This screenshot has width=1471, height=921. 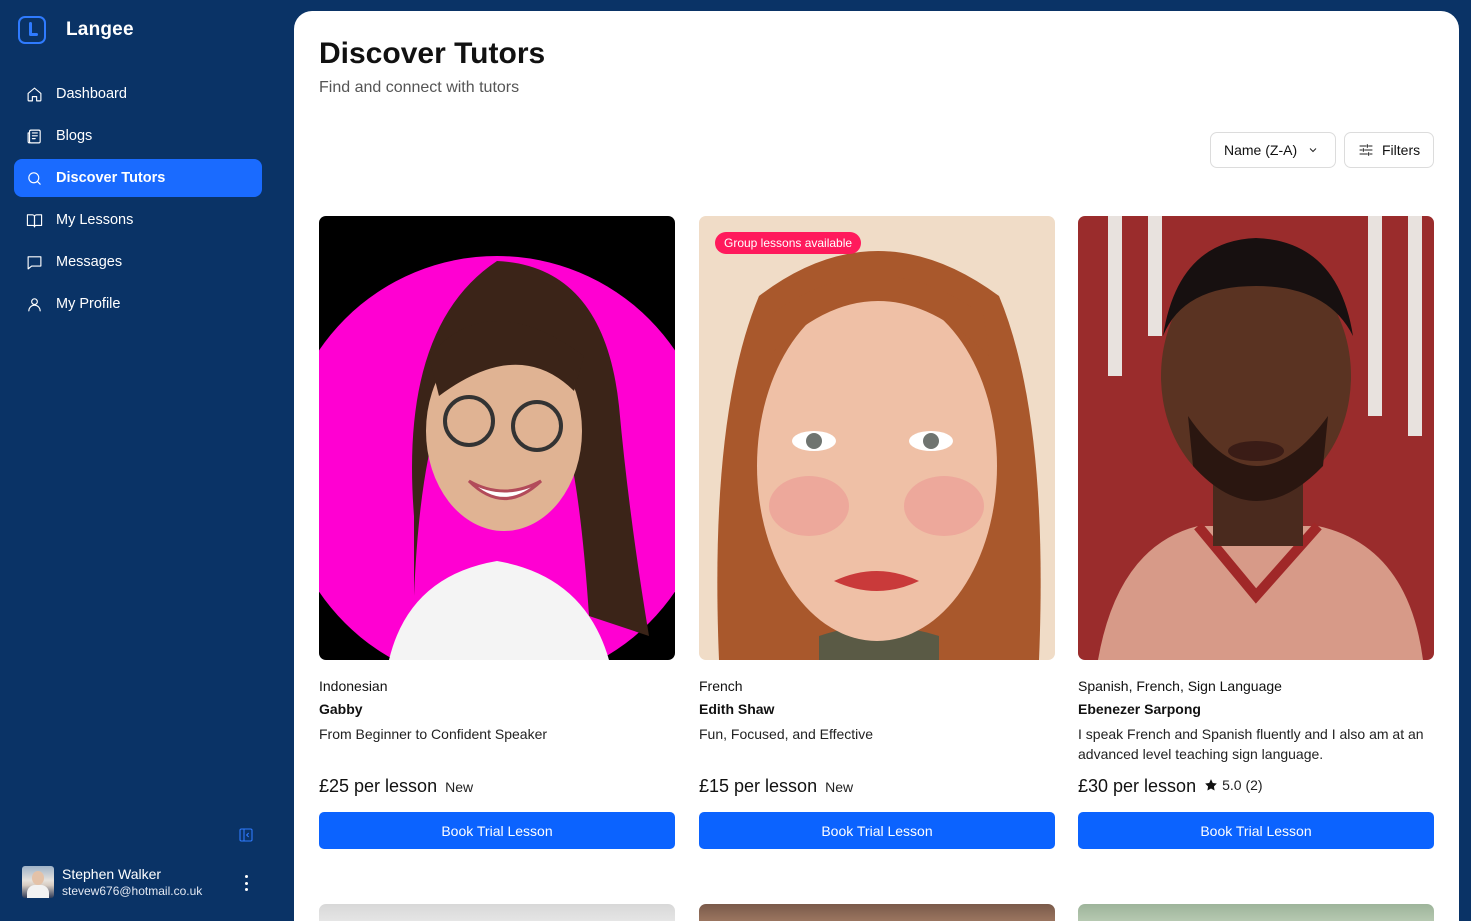 I want to click on user-info: Stephen Walker stevew676@hotmail.co.uk, so click(x=132, y=882).